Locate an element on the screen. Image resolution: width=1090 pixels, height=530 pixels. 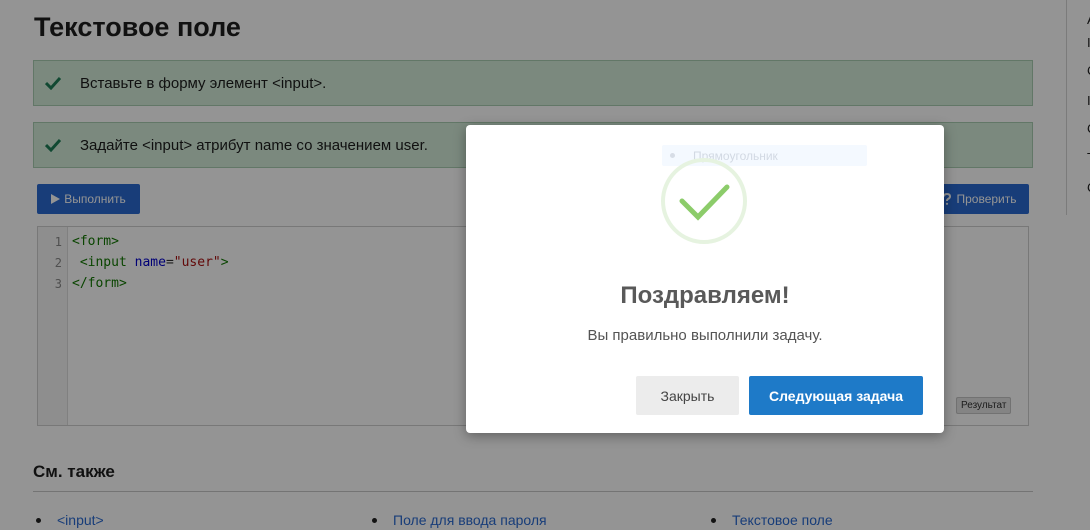
next-task-button: Следующая задача is located at coordinates (836, 395).